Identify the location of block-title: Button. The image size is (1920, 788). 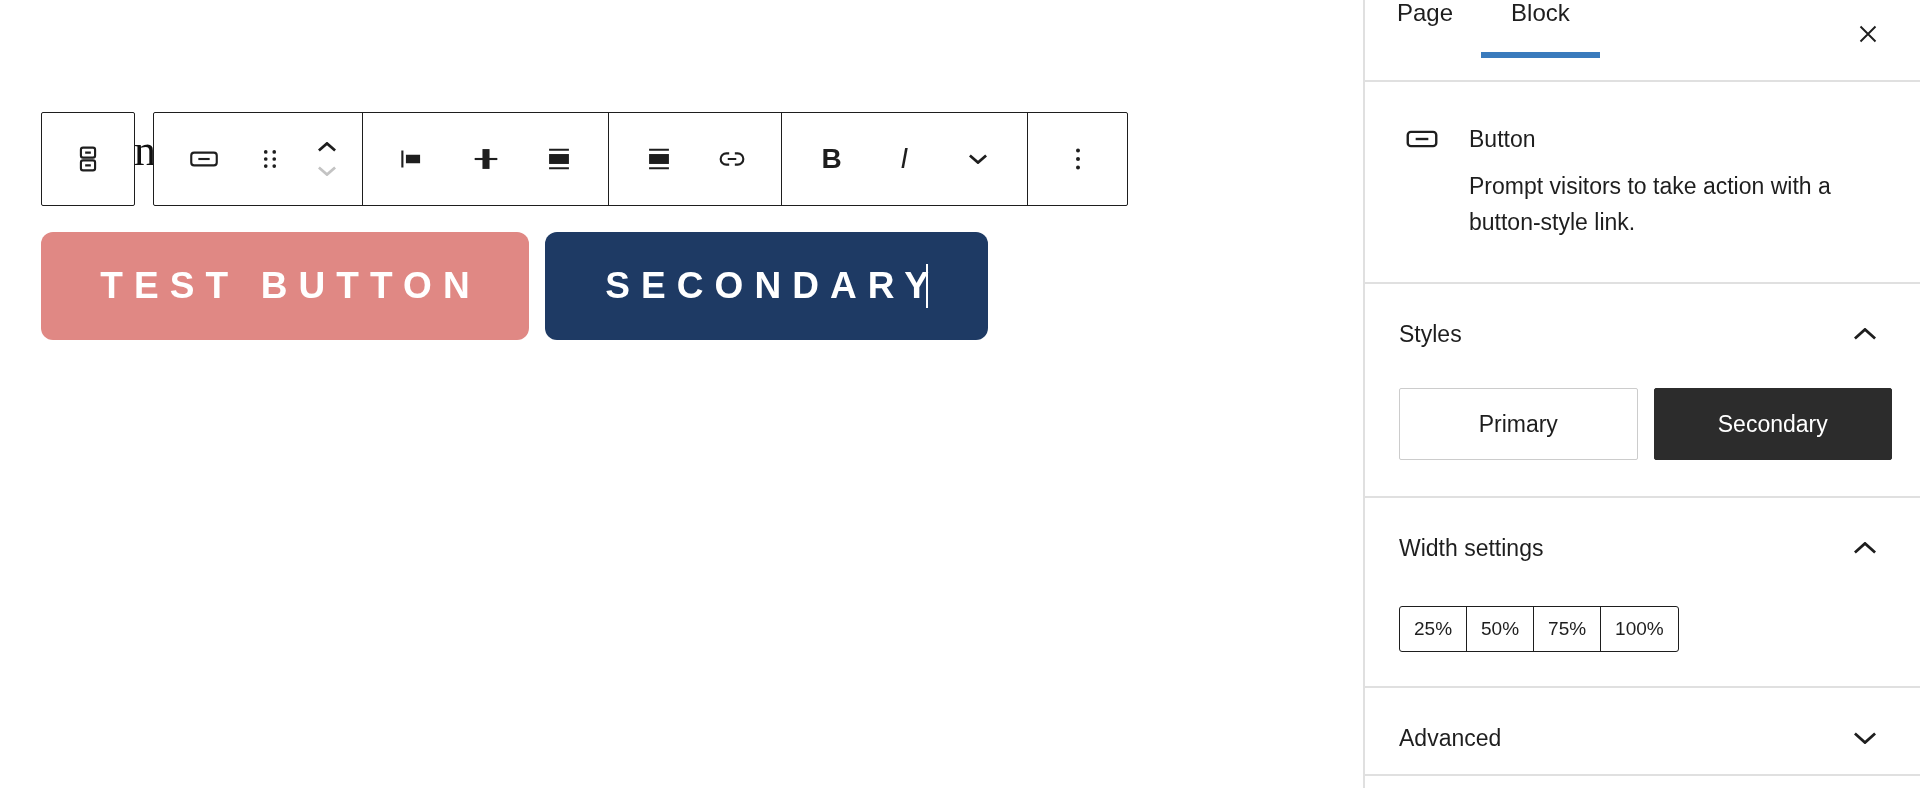
(1503, 139).